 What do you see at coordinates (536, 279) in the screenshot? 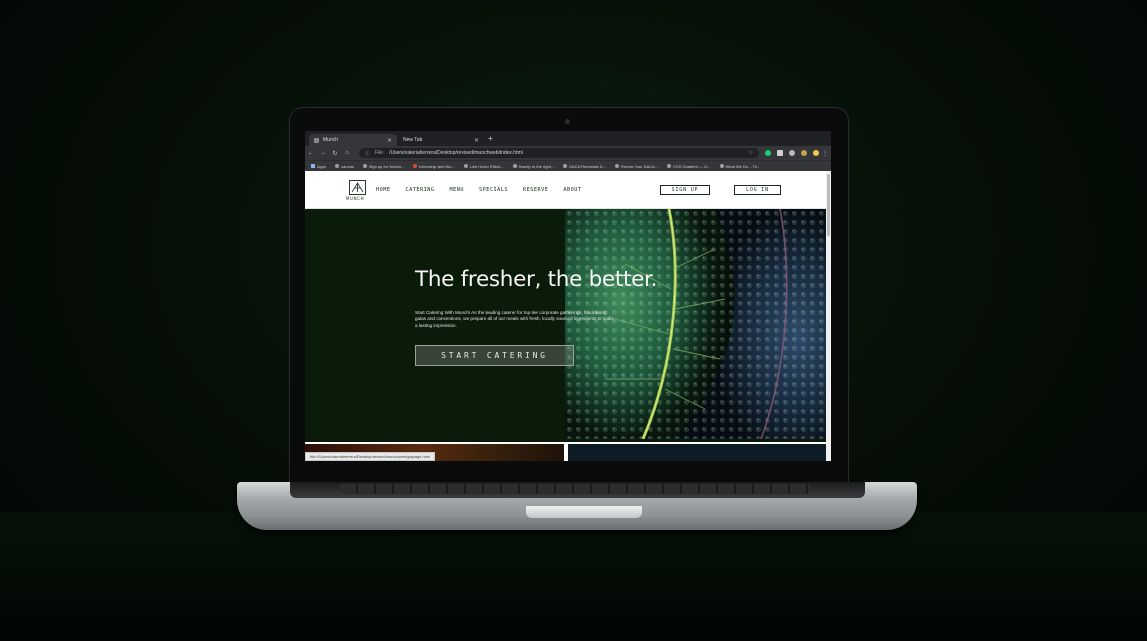
I see `hero-title: The fresher, the better.` at bounding box center [536, 279].